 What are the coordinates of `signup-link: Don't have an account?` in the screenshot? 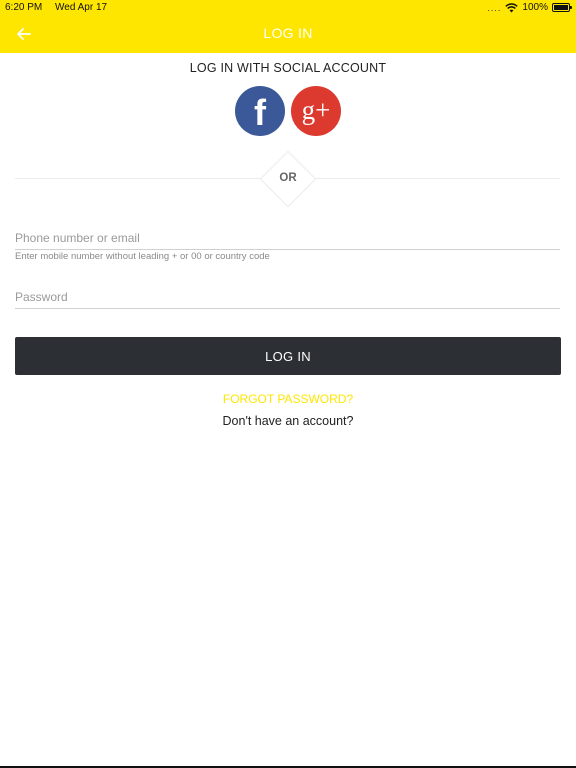 It's located at (288, 421).